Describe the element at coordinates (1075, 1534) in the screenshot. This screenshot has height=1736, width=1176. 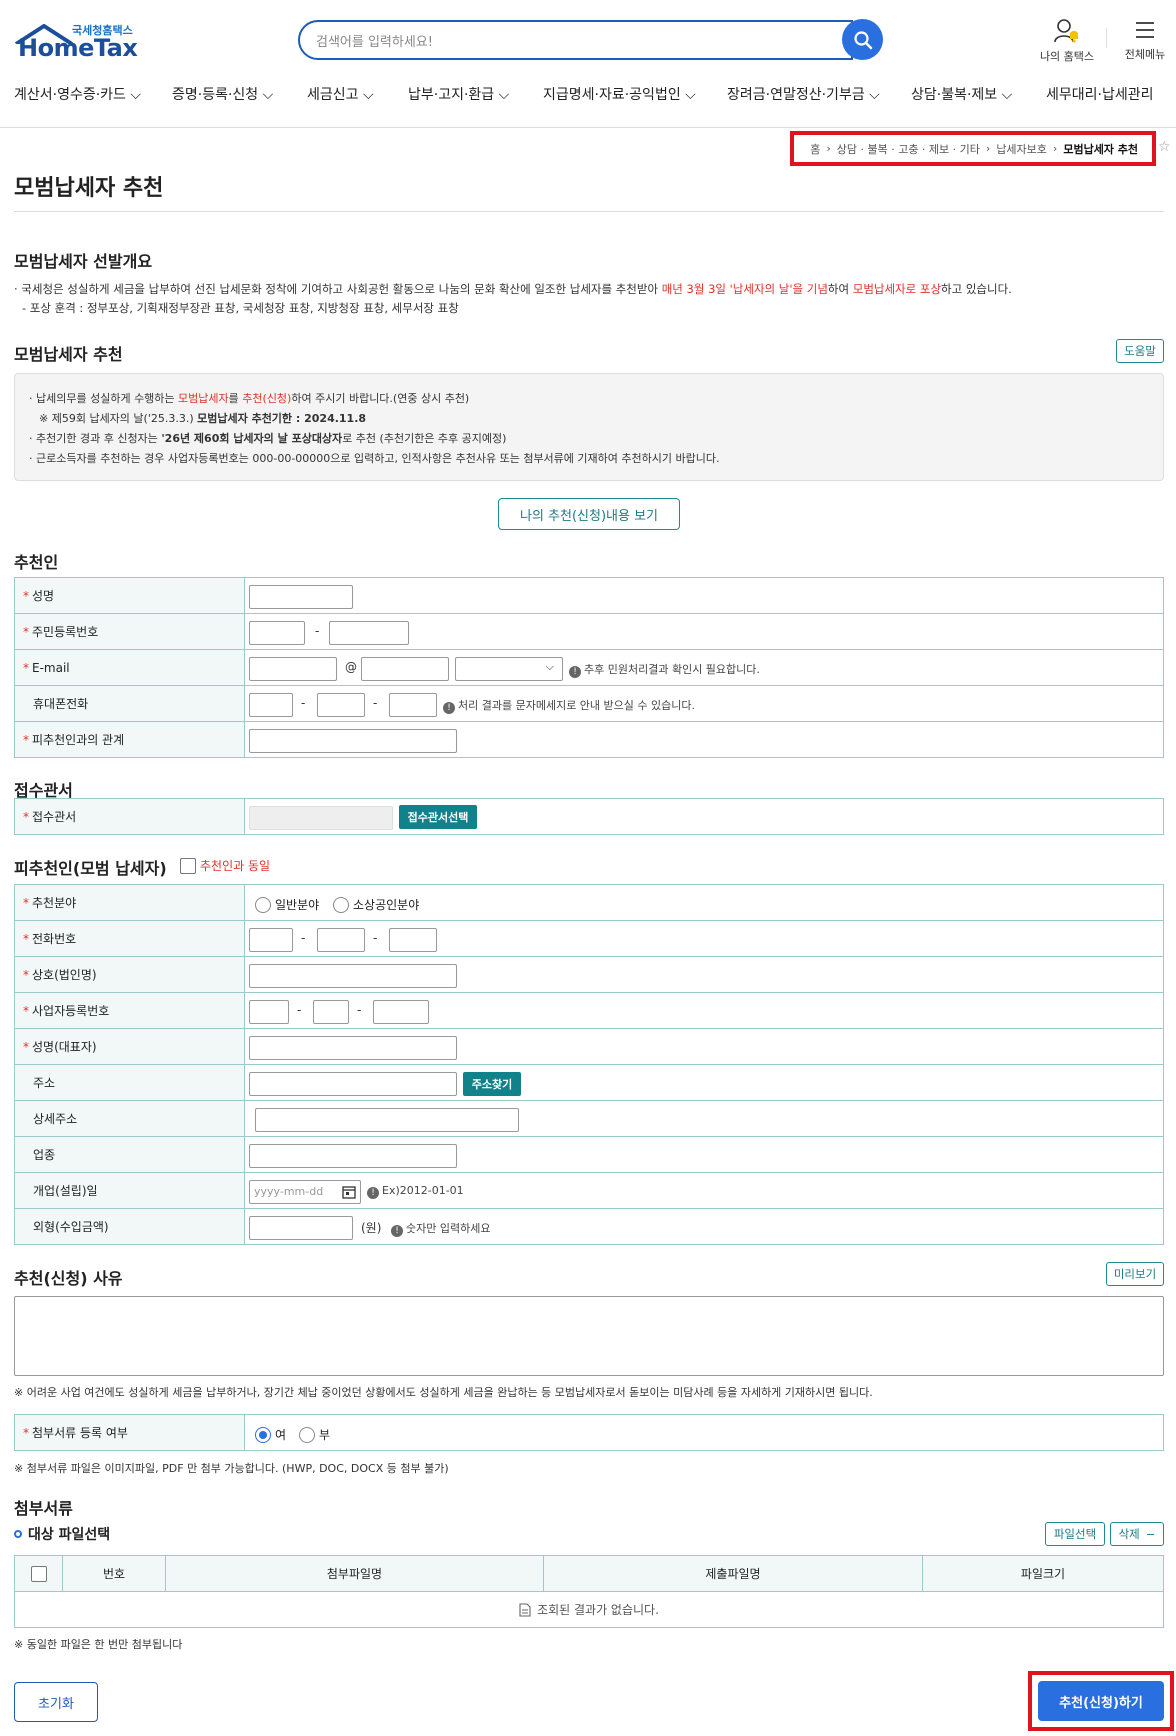
I see `file-select-button: 파일선택` at that location.